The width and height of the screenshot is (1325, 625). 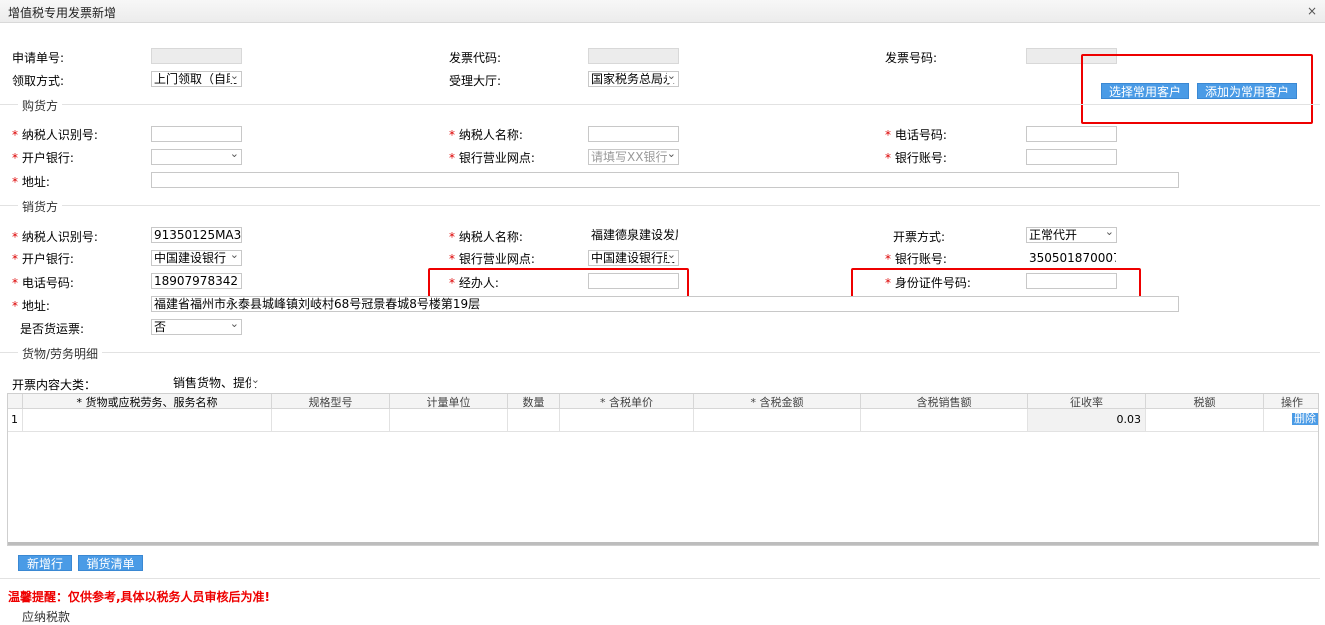 What do you see at coordinates (196, 157) in the screenshot?
I see `buyer-bank-select` at bounding box center [196, 157].